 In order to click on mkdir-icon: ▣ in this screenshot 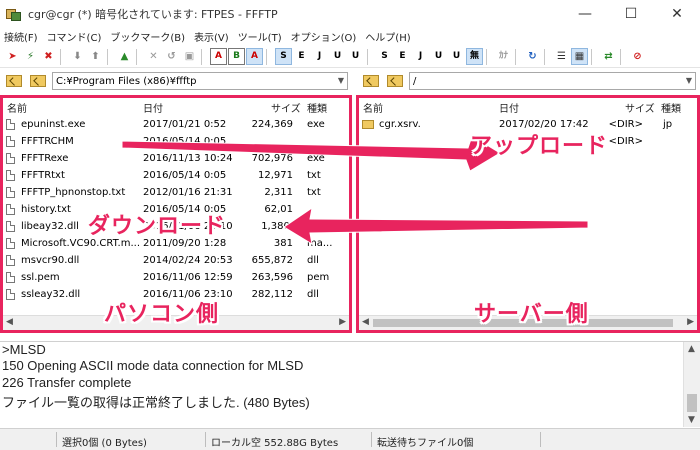, I will do `click(189, 56)`.